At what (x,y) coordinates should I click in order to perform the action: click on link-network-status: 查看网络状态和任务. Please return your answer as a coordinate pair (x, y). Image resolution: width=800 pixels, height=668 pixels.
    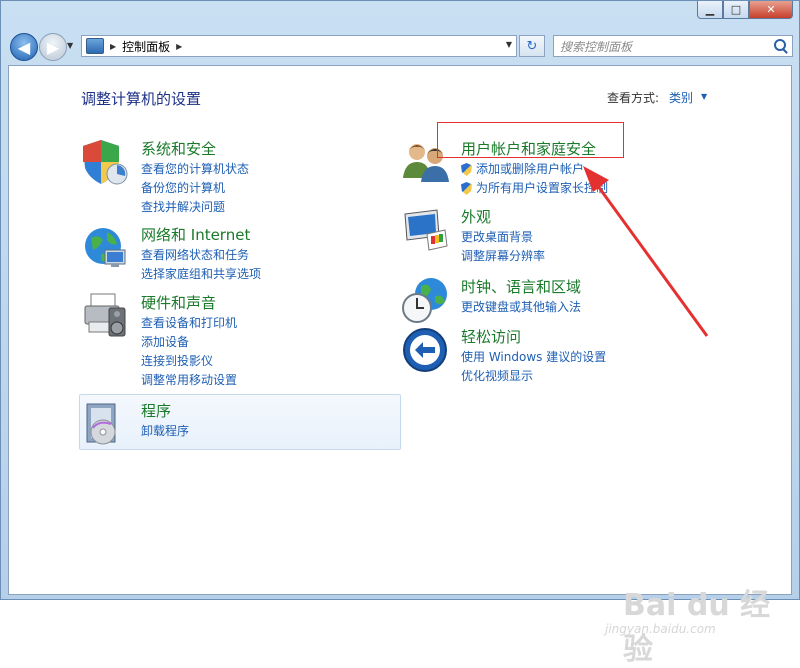
    Looking at the image, I should click on (201, 255).